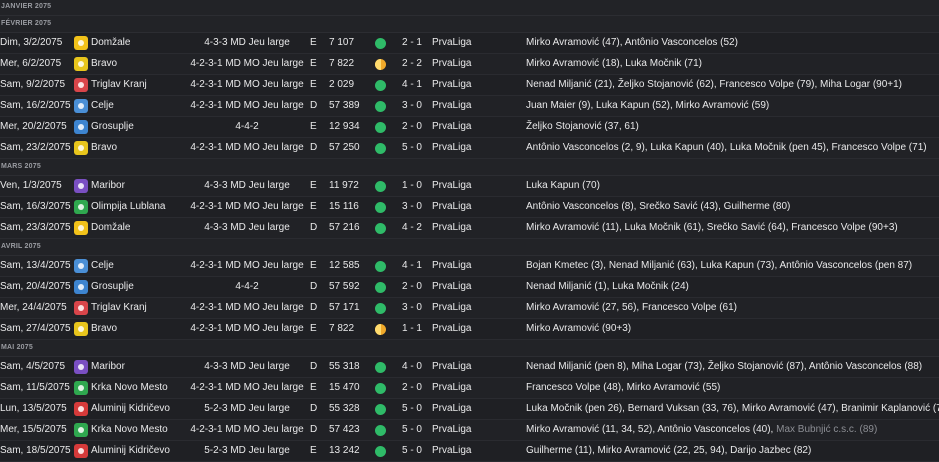  Describe the element at coordinates (412, 43) in the screenshot. I see `score-link: 2 - 1` at that location.